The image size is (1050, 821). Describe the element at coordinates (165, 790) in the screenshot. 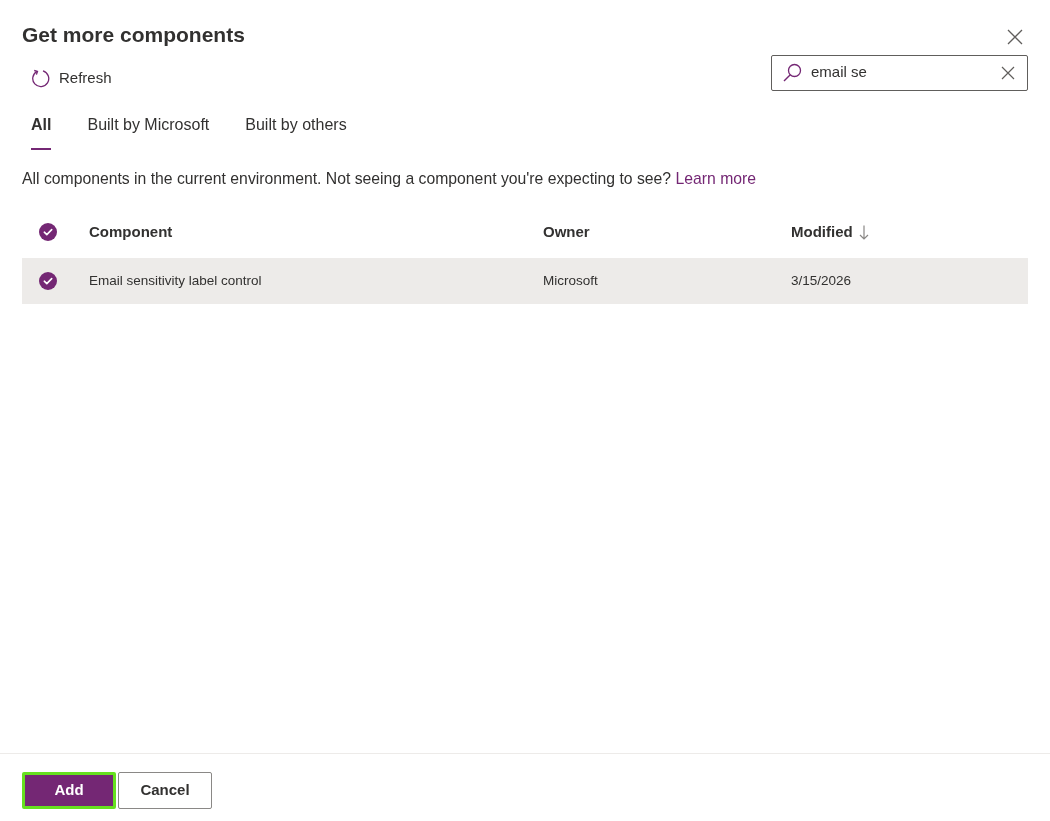

I see `cancel-button: Cancel` at that location.